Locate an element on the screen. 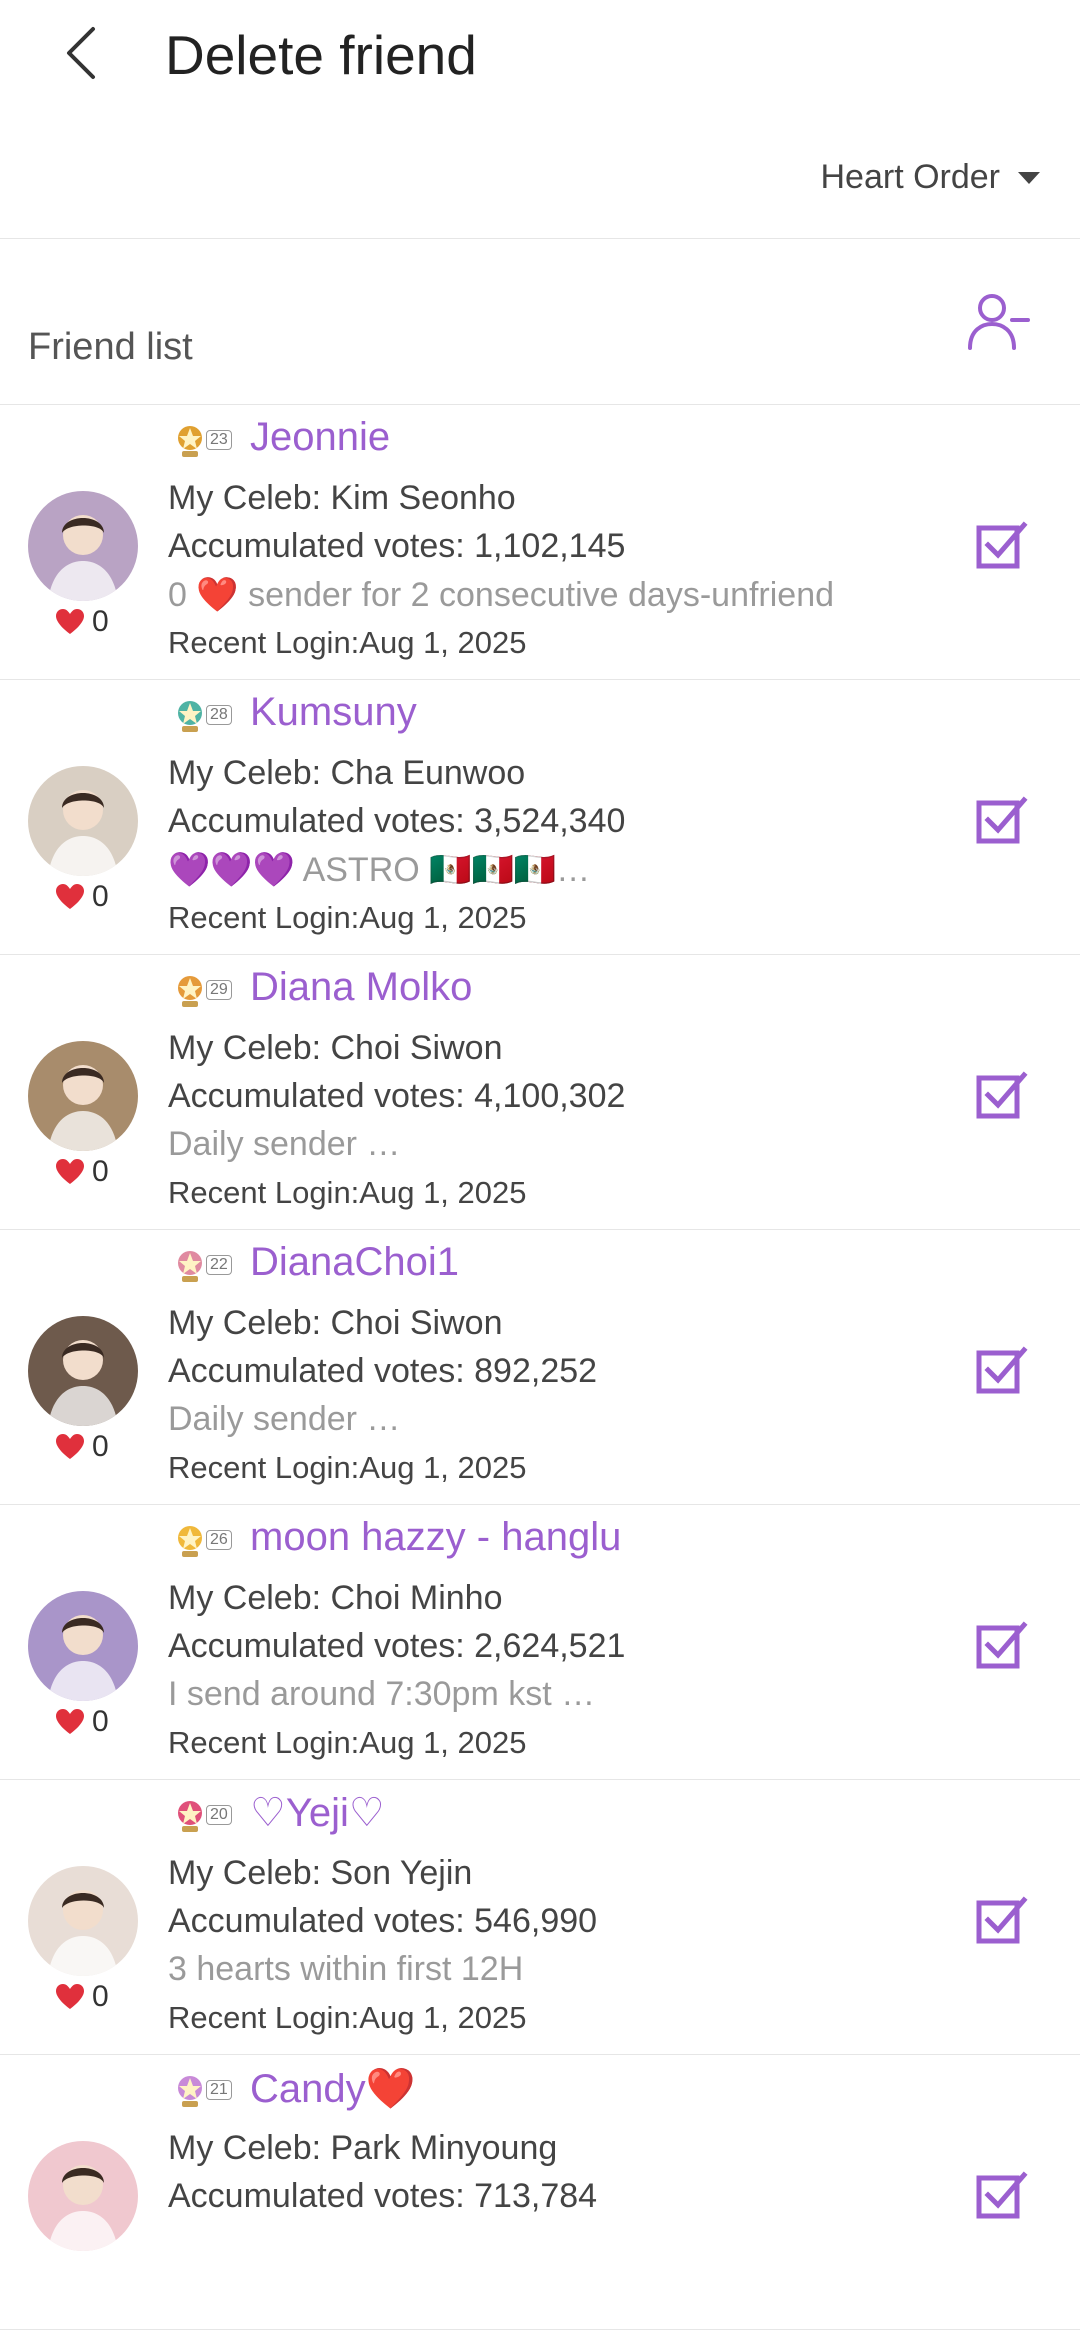 This screenshot has width=1080, height=2330. level-number: 20 is located at coordinates (219, 1815).